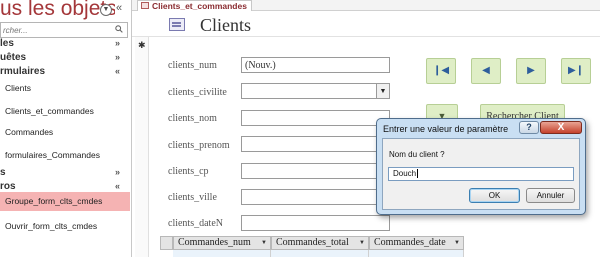 Image resolution: width=600 pixels, height=257 pixels. Describe the element at coordinates (315, 144) in the screenshot. I see `clients-prenom-field` at that location.